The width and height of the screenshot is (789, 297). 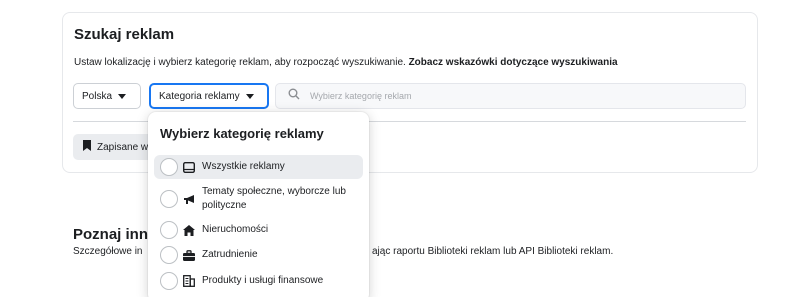 I want to click on menu-item-real-estate: Nieruchomości, so click(x=258, y=230).